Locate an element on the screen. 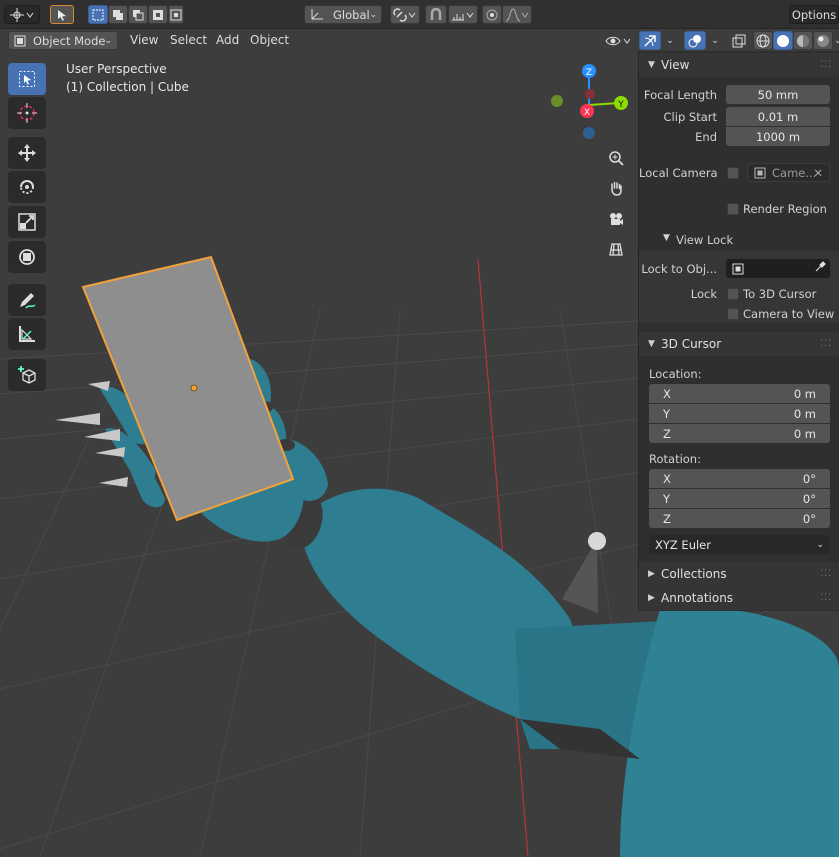 Image resolution: width=839 pixels, height=857 pixels. cursor-location-x-field: X 0 m is located at coordinates (739, 393).